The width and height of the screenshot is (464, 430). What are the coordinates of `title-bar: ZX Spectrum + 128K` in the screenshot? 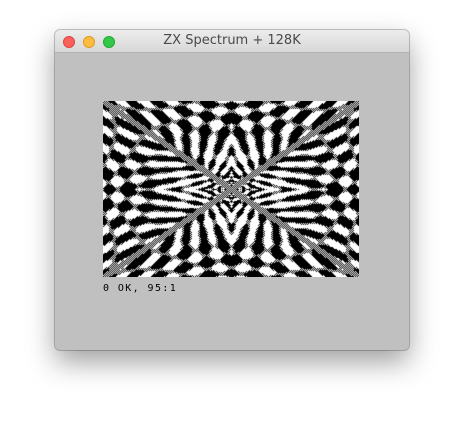 It's located at (232, 41).